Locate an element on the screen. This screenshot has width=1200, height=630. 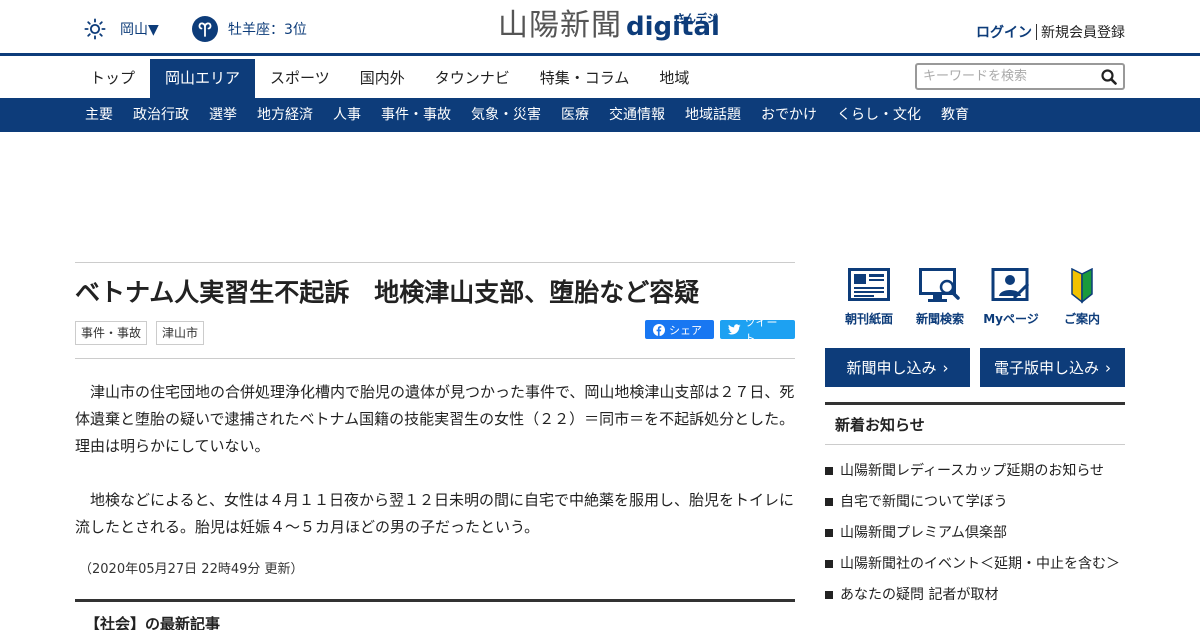
digital-subscribe-button: 電子版申し込み › is located at coordinates (1052, 367).